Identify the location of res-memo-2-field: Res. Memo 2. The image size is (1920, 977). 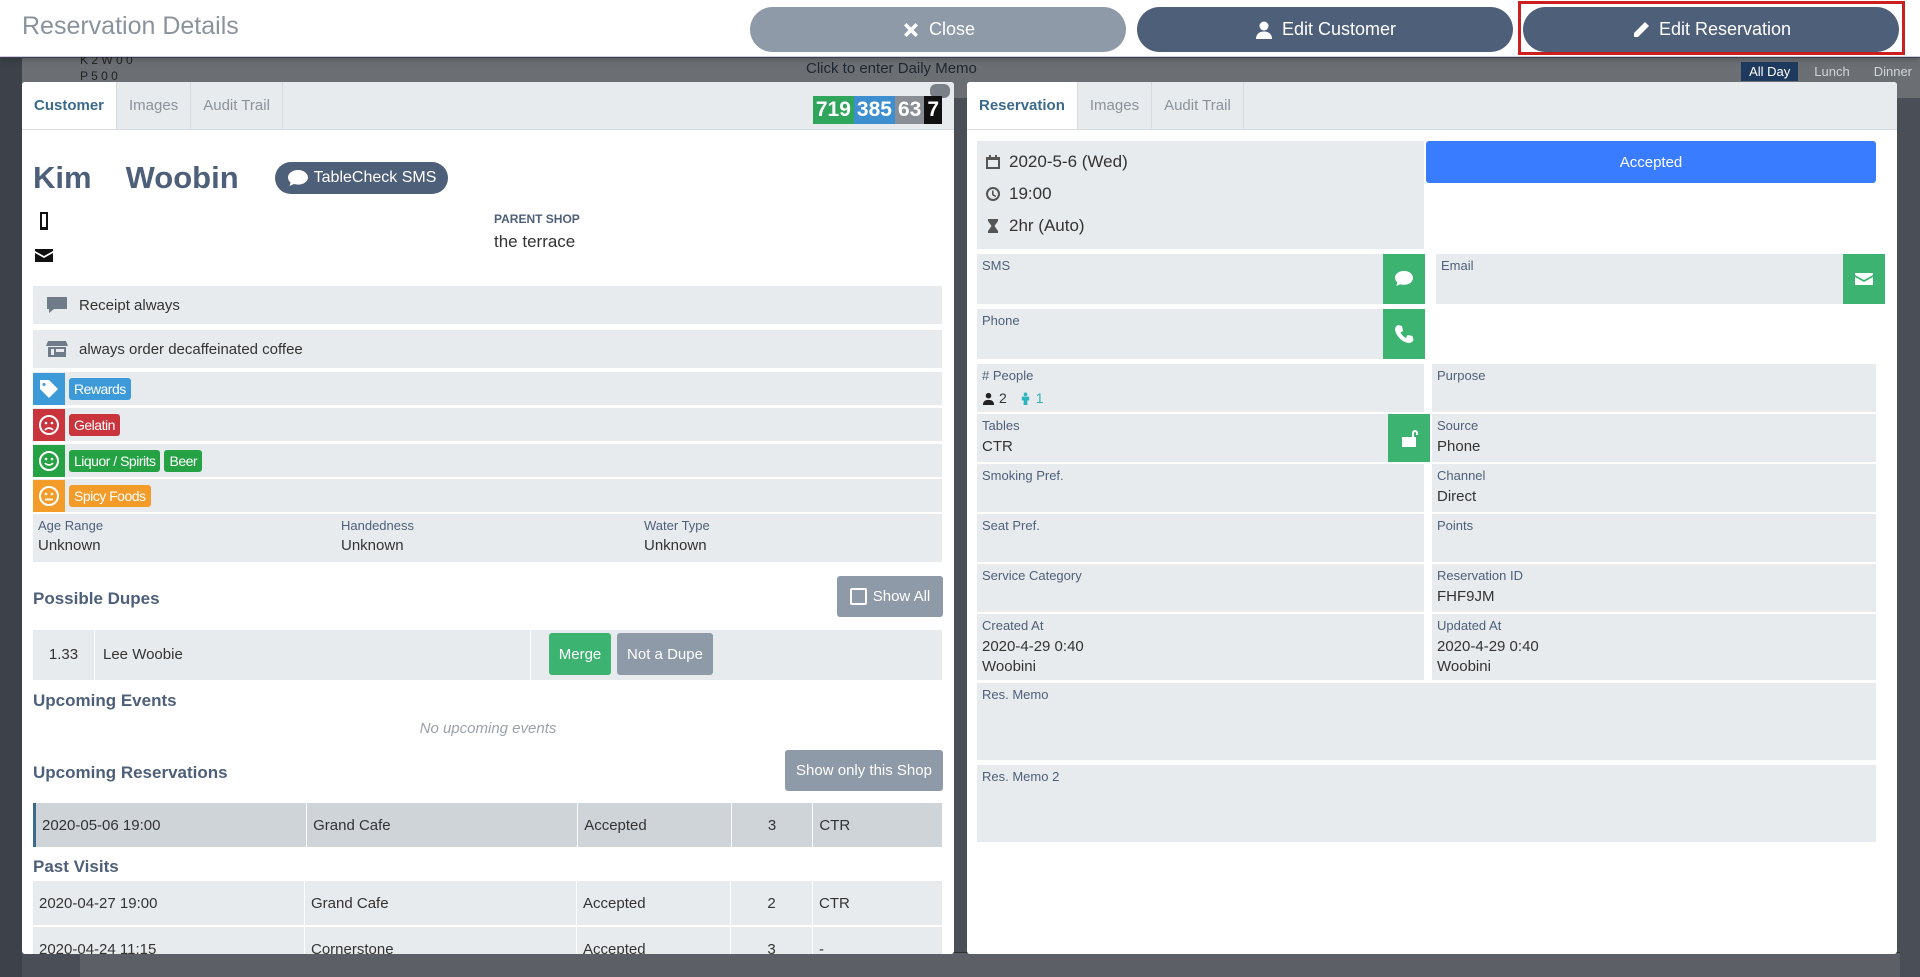
(1426, 803).